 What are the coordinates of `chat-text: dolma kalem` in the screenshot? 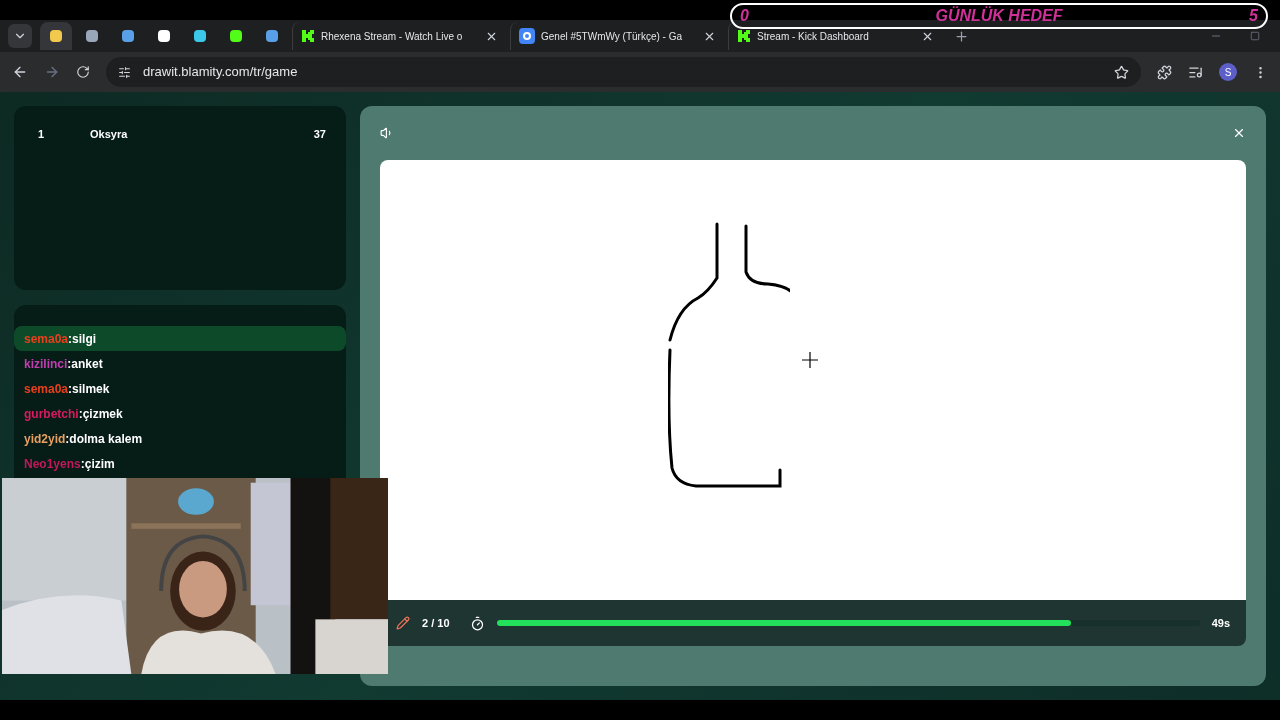 It's located at (106, 439).